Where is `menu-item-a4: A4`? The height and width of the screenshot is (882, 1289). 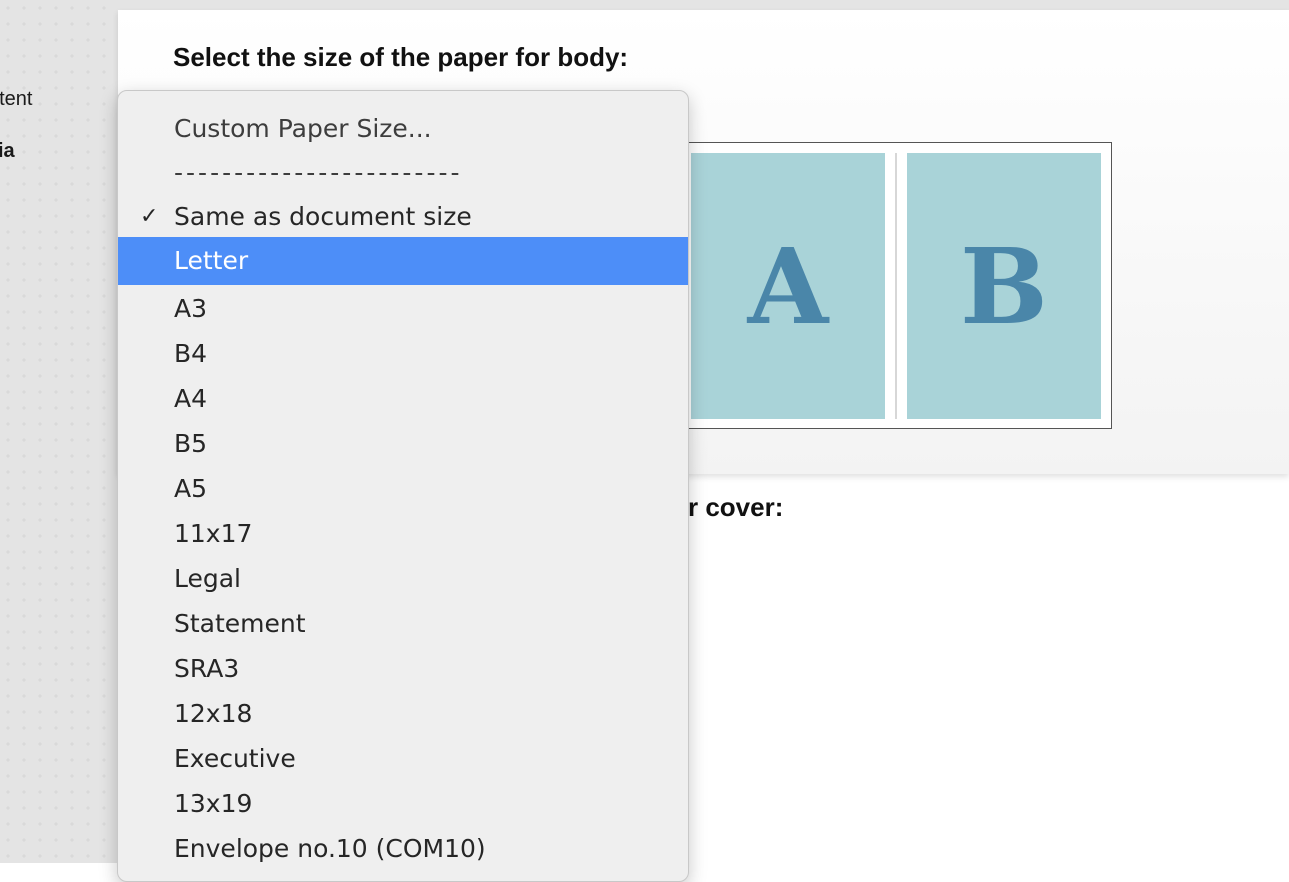
menu-item-a4: A4 is located at coordinates (403, 399).